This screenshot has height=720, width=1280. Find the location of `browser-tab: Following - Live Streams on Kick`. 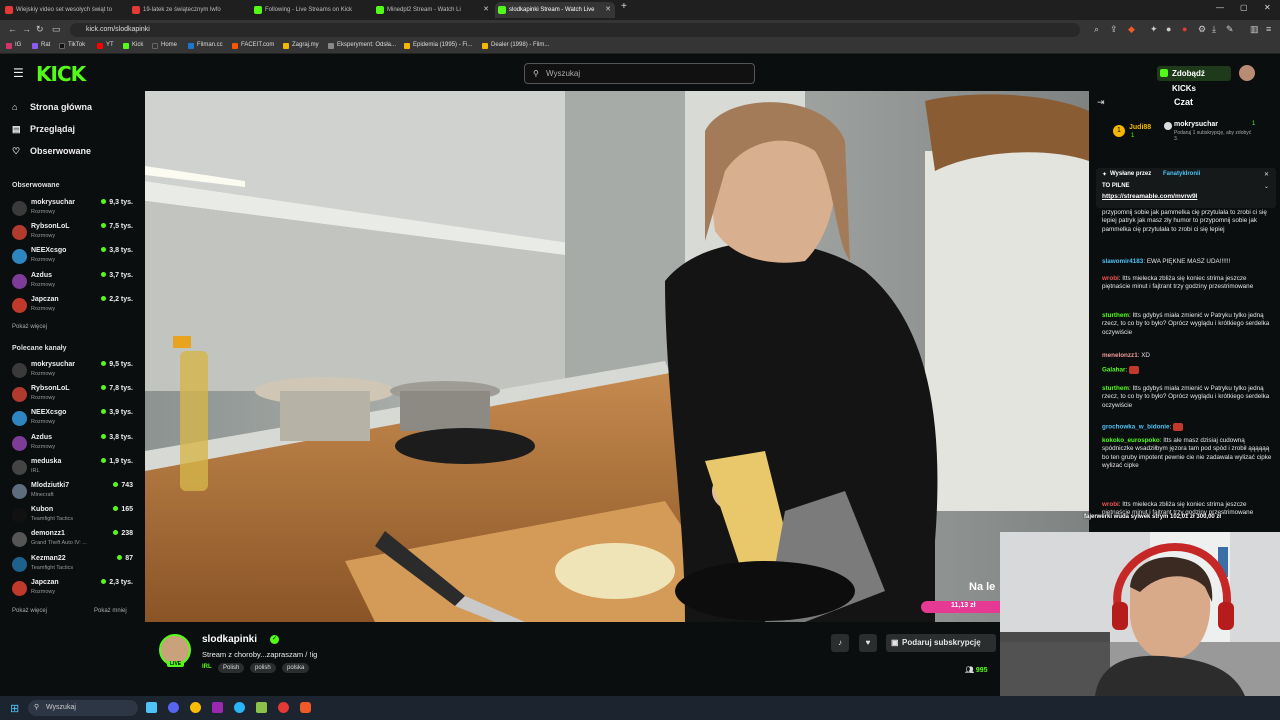

browser-tab: Following - Live Streams on Kick is located at coordinates (311, 10).